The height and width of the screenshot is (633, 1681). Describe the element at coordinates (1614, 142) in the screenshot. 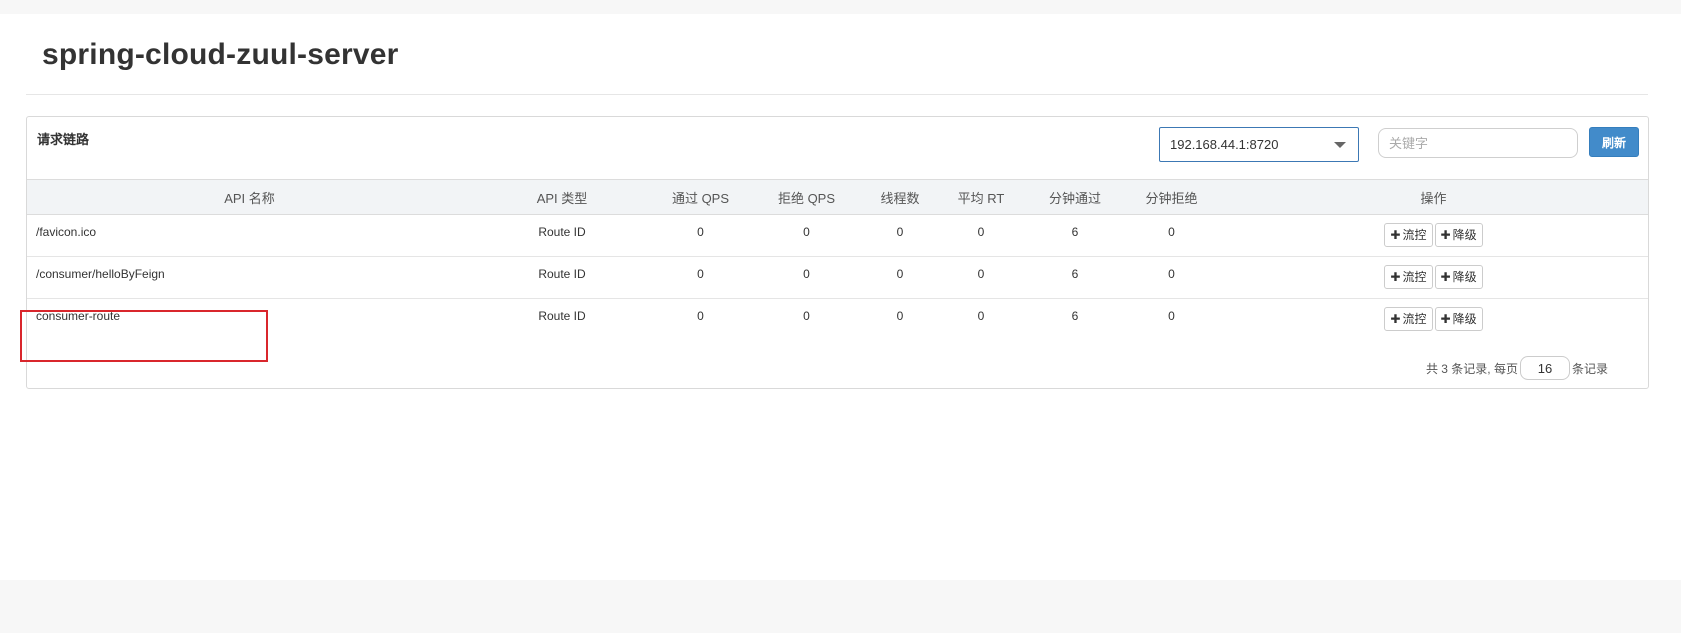

I see `refresh-button: 刷新` at that location.